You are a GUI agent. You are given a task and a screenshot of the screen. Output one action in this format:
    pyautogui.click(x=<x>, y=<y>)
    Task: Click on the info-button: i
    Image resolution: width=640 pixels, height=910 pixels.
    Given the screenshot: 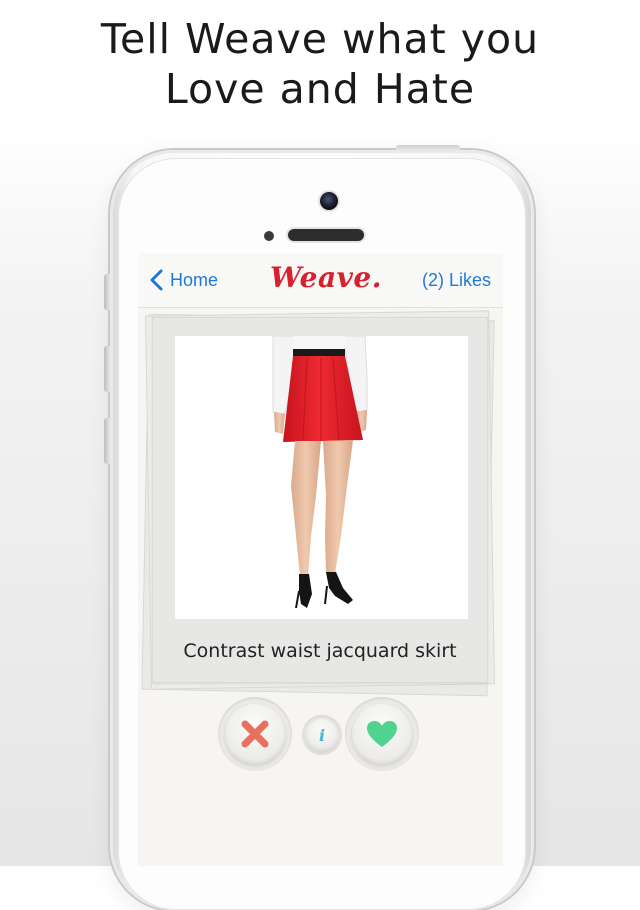 What is the action you would take?
    pyautogui.click(x=322, y=735)
    